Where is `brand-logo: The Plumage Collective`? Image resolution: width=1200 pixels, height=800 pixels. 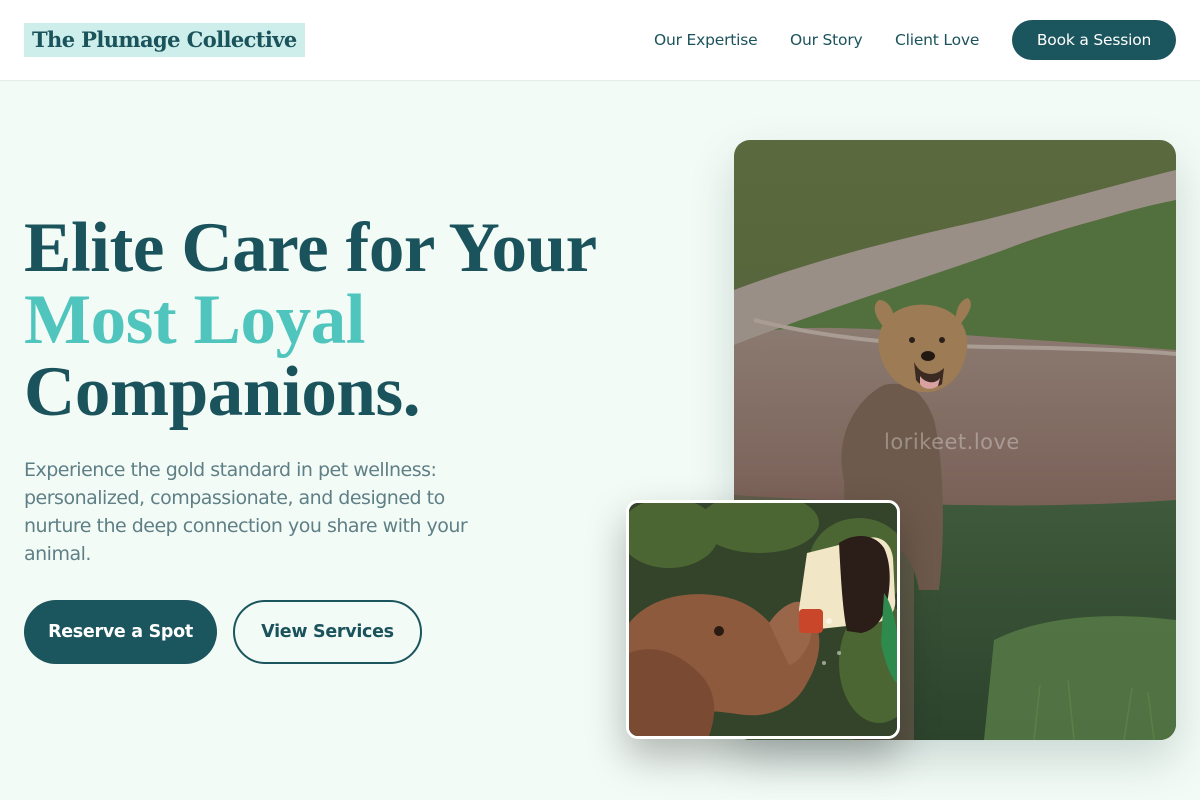
brand-logo: The Plumage Collective is located at coordinates (164, 40).